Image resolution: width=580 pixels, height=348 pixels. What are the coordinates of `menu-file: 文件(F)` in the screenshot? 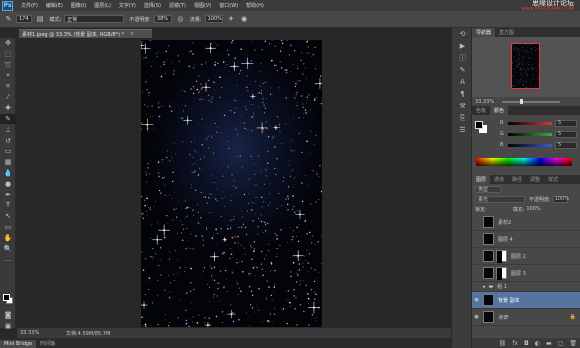 It's located at (29, 5).